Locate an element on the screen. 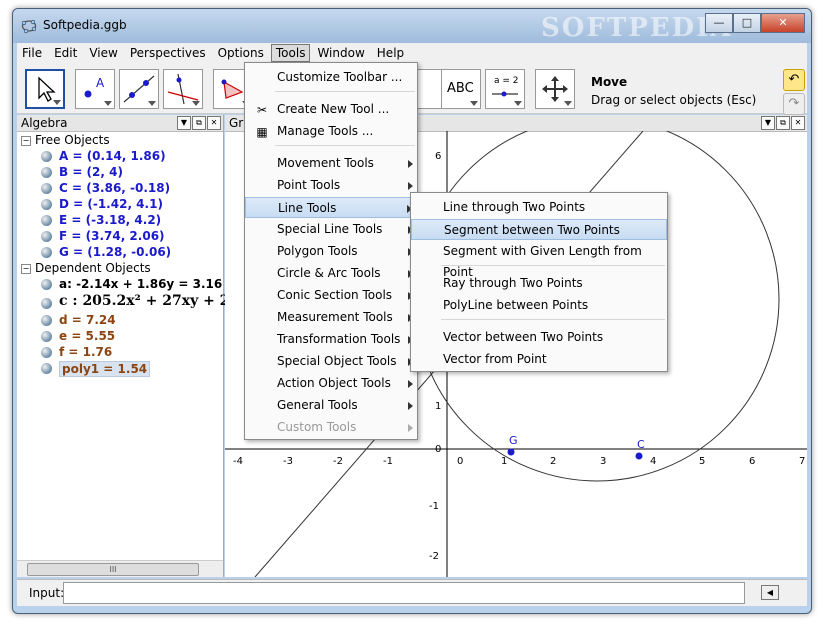  object-value: F = (3.74, 2.06) is located at coordinates (112, 236).